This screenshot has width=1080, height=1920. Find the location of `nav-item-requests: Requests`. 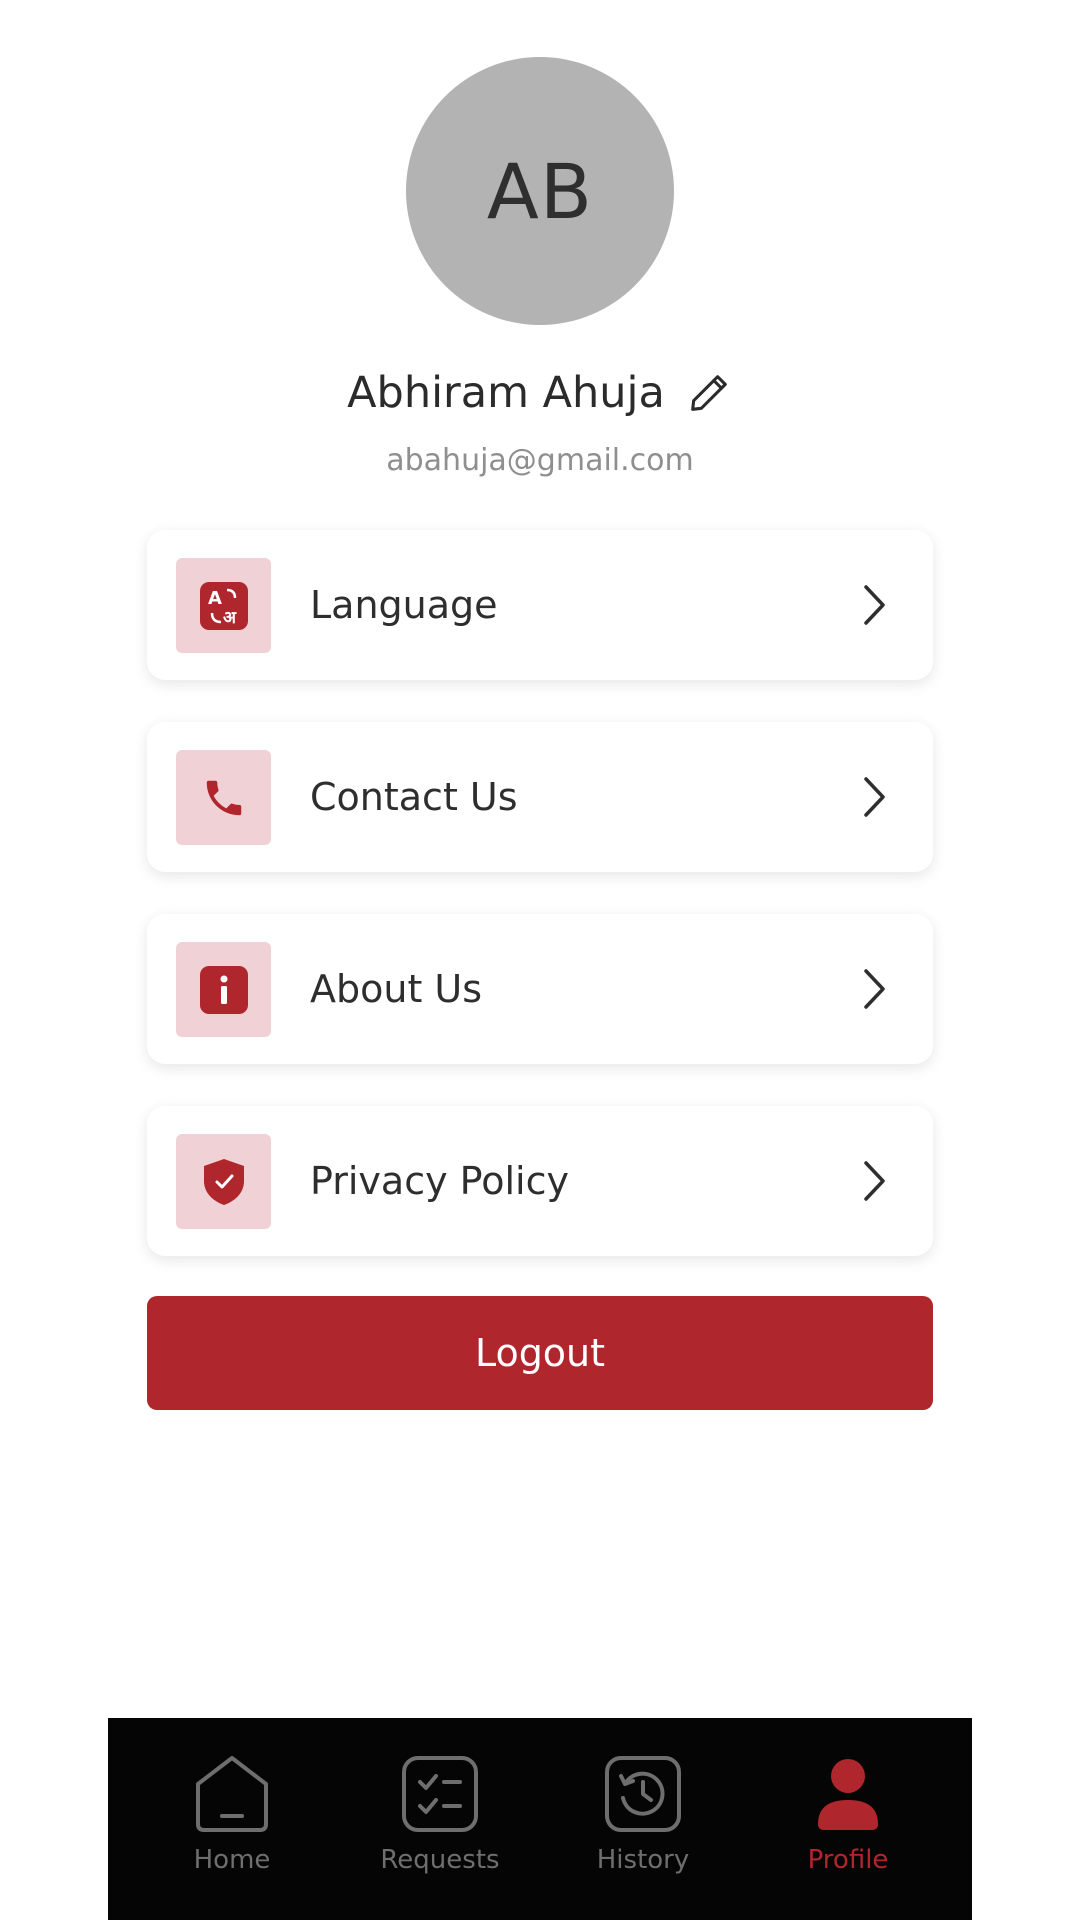

nav-item-requests: Requests is located at coordinates (440, 1819).